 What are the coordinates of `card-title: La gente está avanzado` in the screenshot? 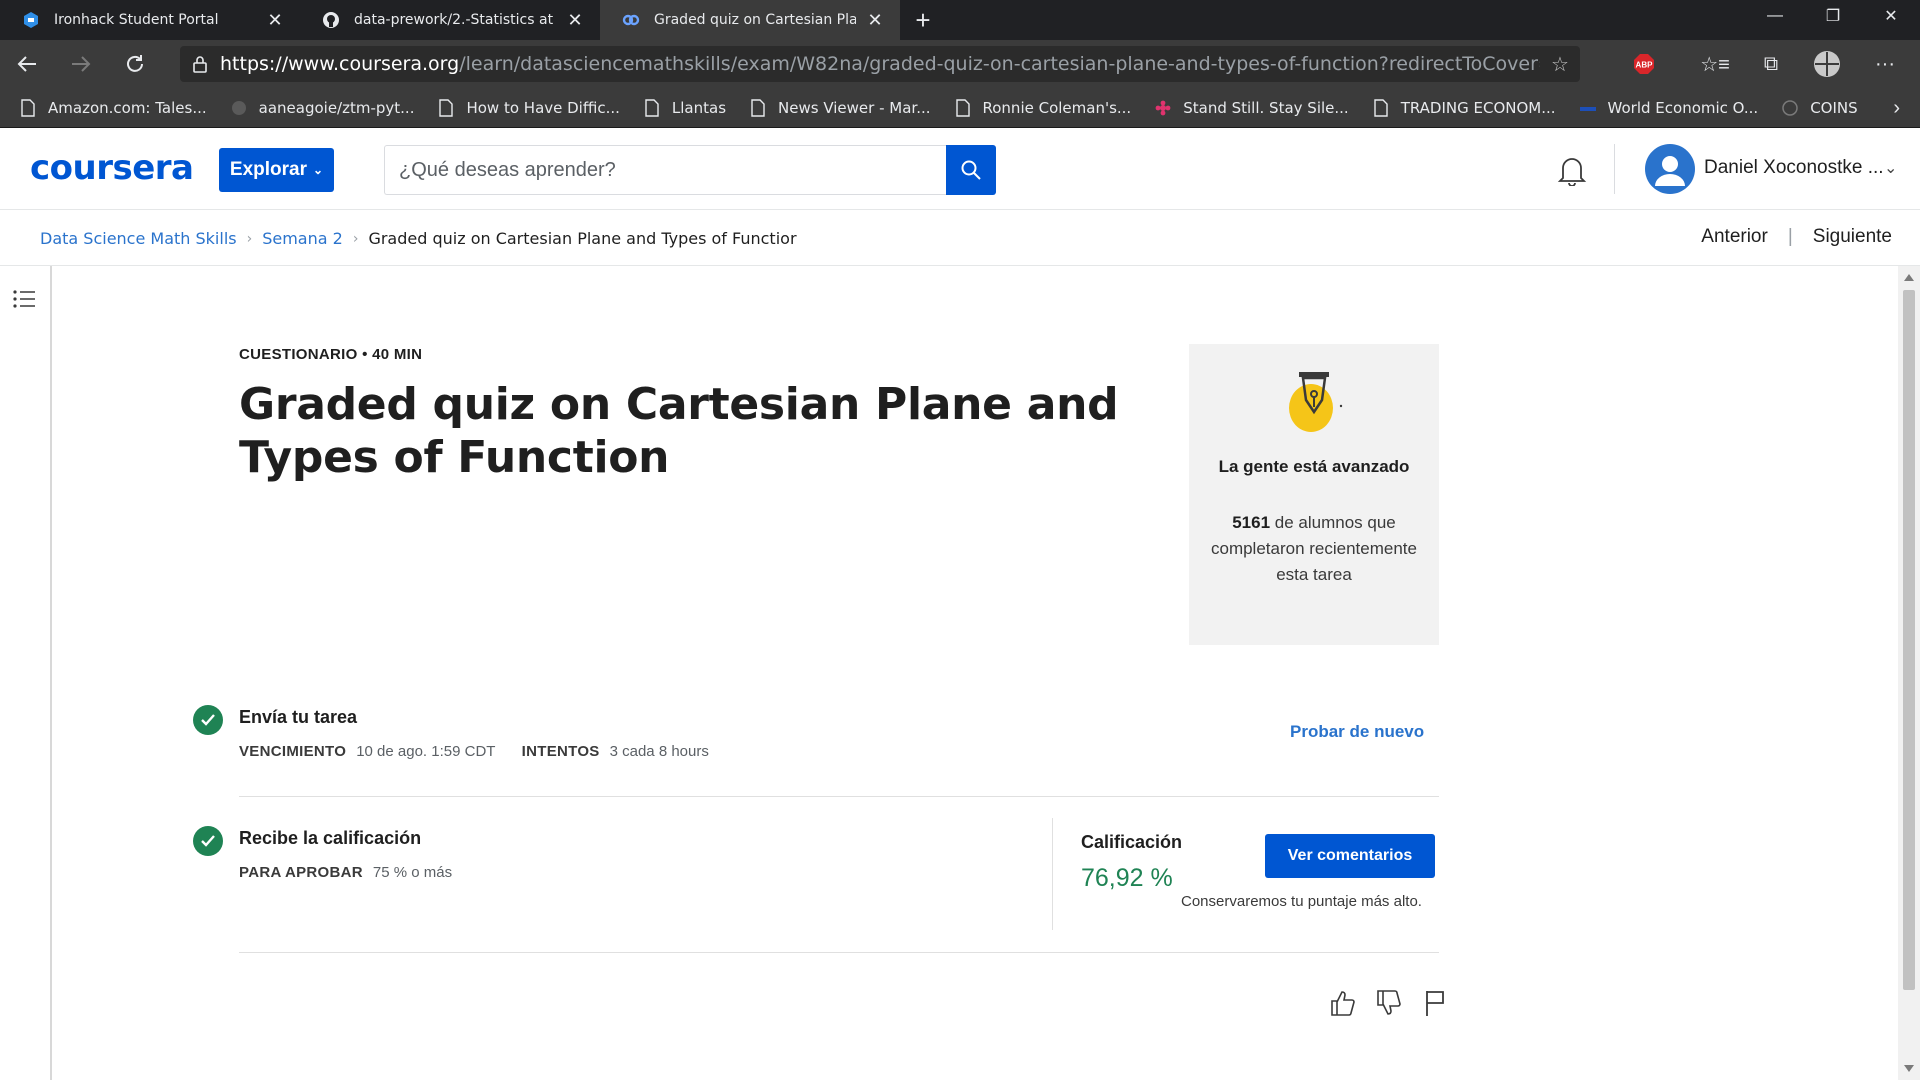 It's located at (1314, 466).